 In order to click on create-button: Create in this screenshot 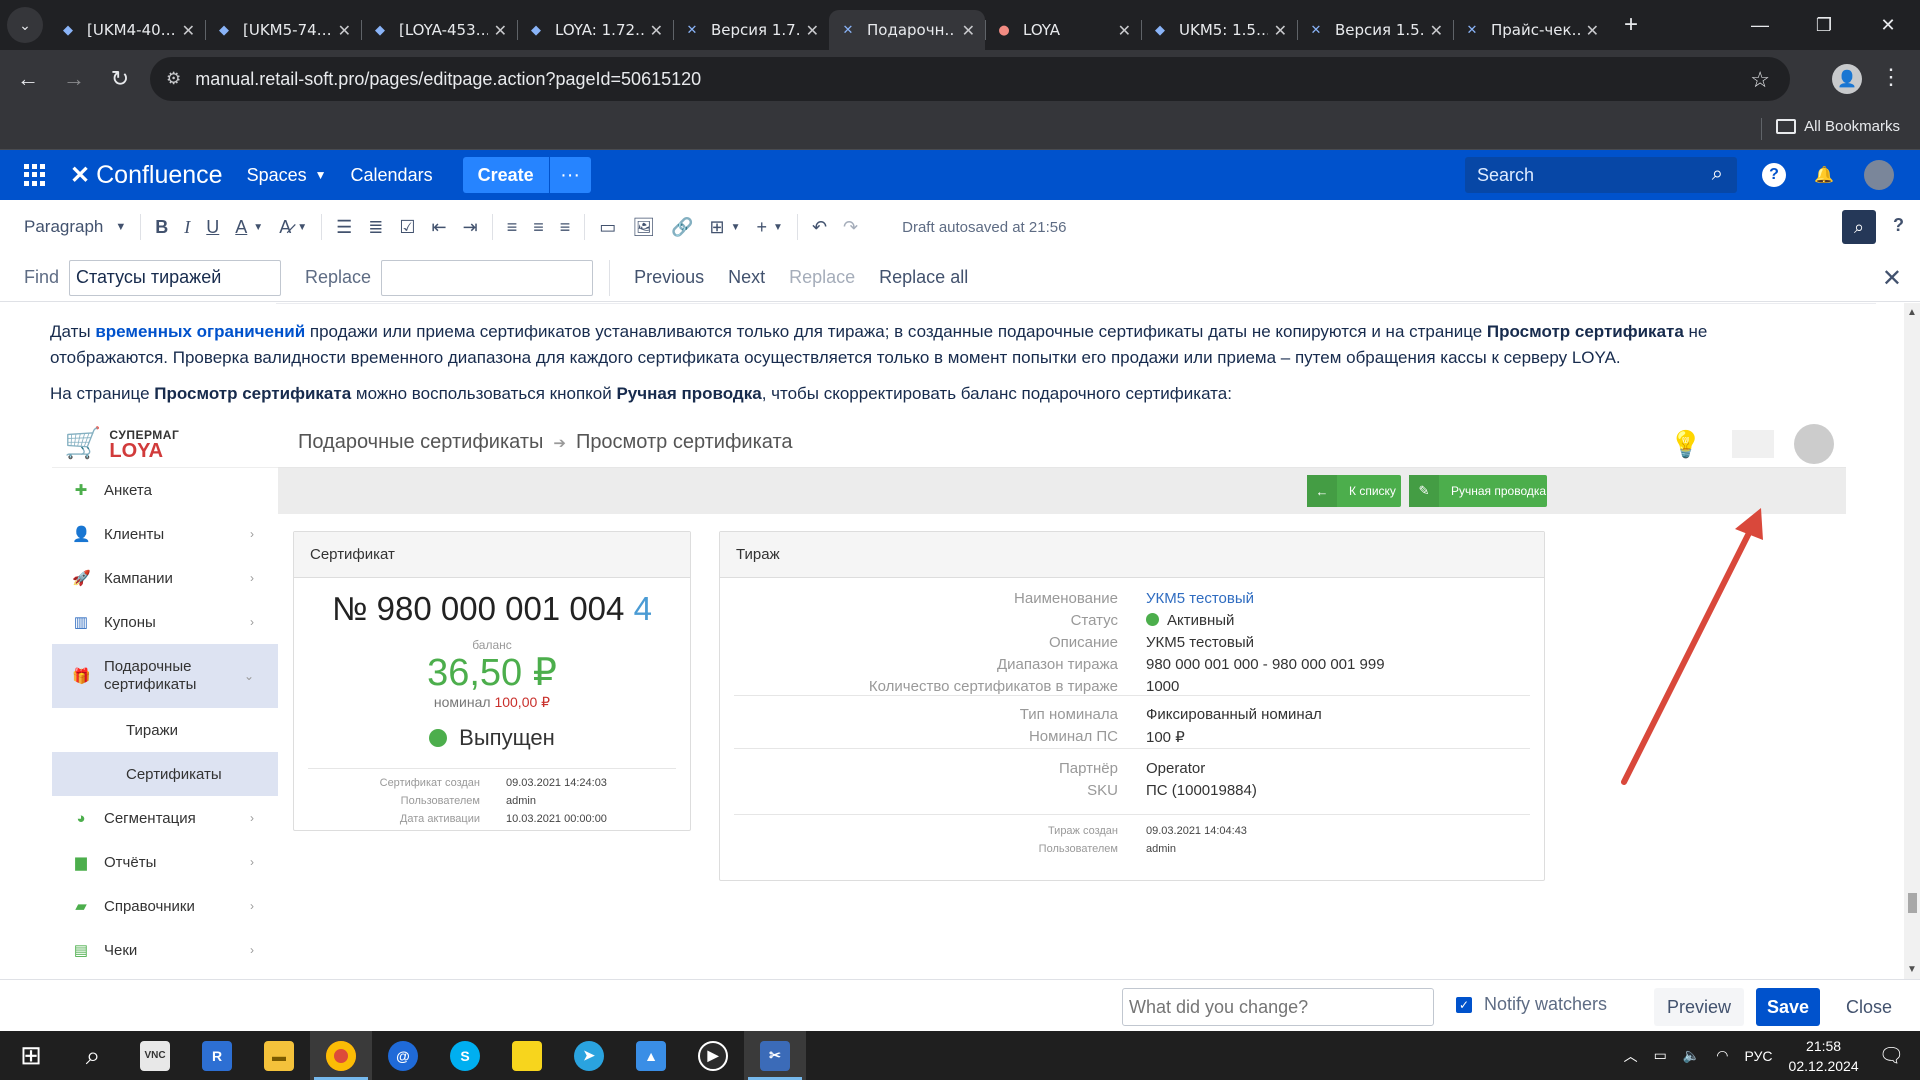, I will do `click(505, 175)`.